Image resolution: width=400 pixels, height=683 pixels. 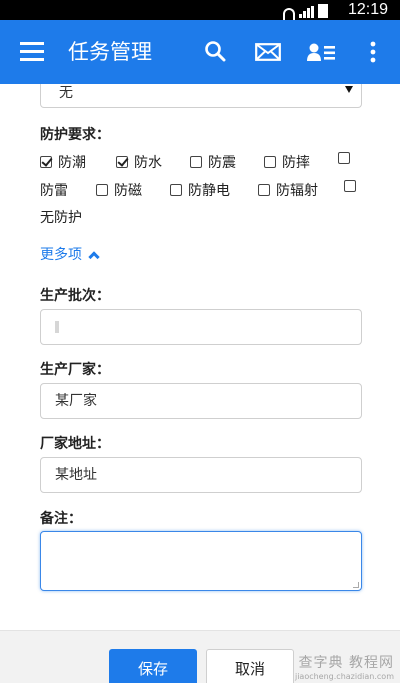 What do you see at coordinates (200, 656) in the screenshot?
I see `bottom-action-bar: 保存 取消 查字典 教程网 jiaocheng.chazidian.com` at bounding box center [200, 656].